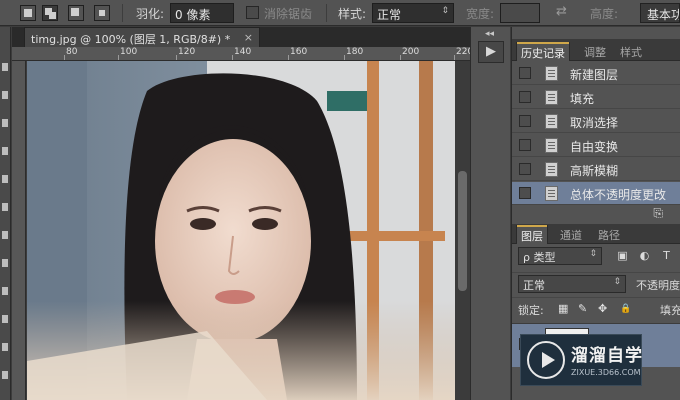 This screenshot has height=400, width=680. I want to click on tab-layers: 图层, so click(532, 234).